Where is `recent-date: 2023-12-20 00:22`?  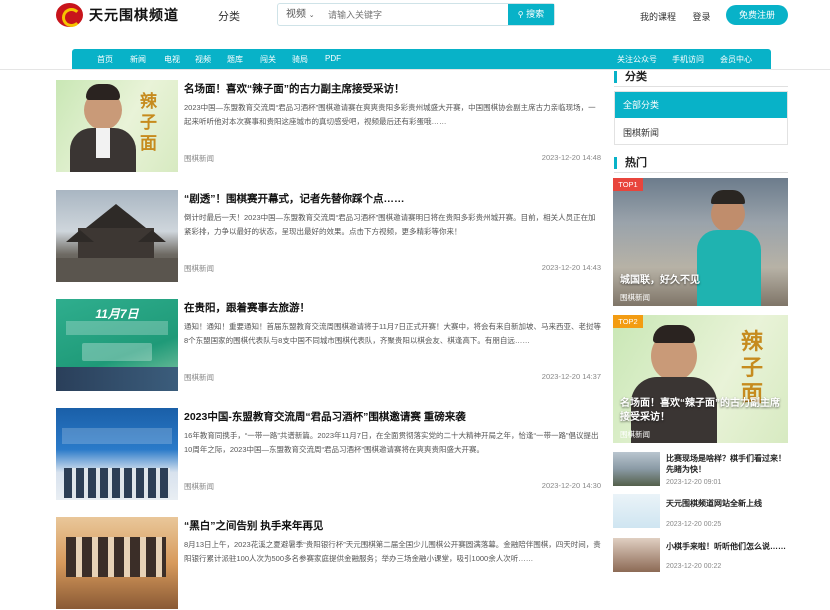 recent-date: 2023-12-20 00:22 is located at coordinates (694, 566).